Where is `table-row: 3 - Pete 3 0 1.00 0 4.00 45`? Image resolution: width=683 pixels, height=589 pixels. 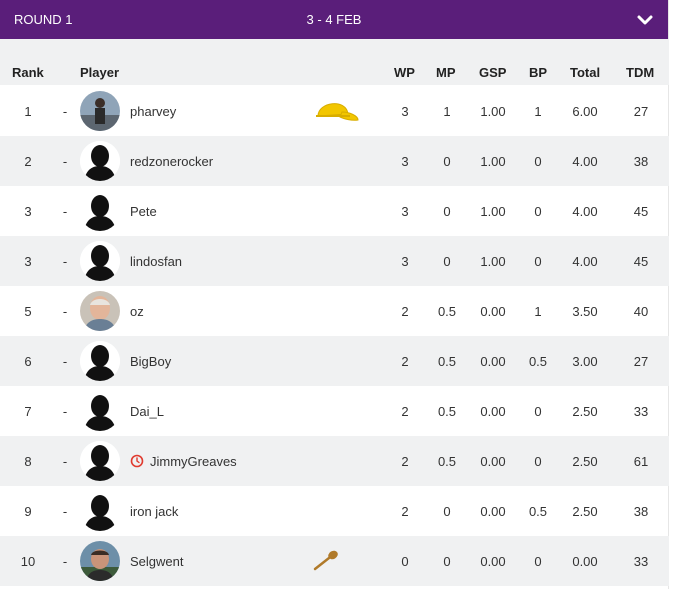 table-row: 3 - Pete 3 0 1.00 0 4.00 45 is located at coordinates (334, 211).